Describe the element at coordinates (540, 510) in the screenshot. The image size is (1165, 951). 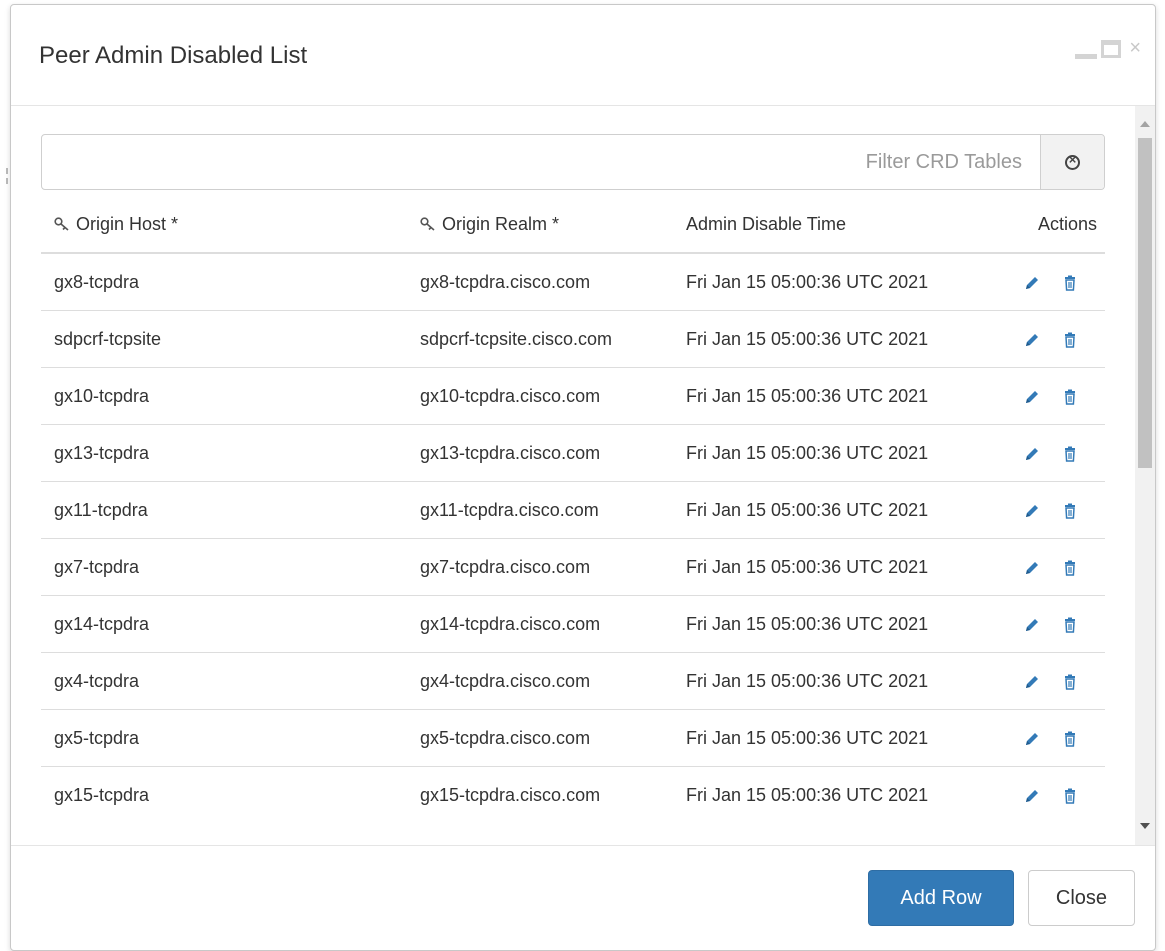
I see `cell-origin-realm: gx11-tcpdra.cisco.com` at that location.